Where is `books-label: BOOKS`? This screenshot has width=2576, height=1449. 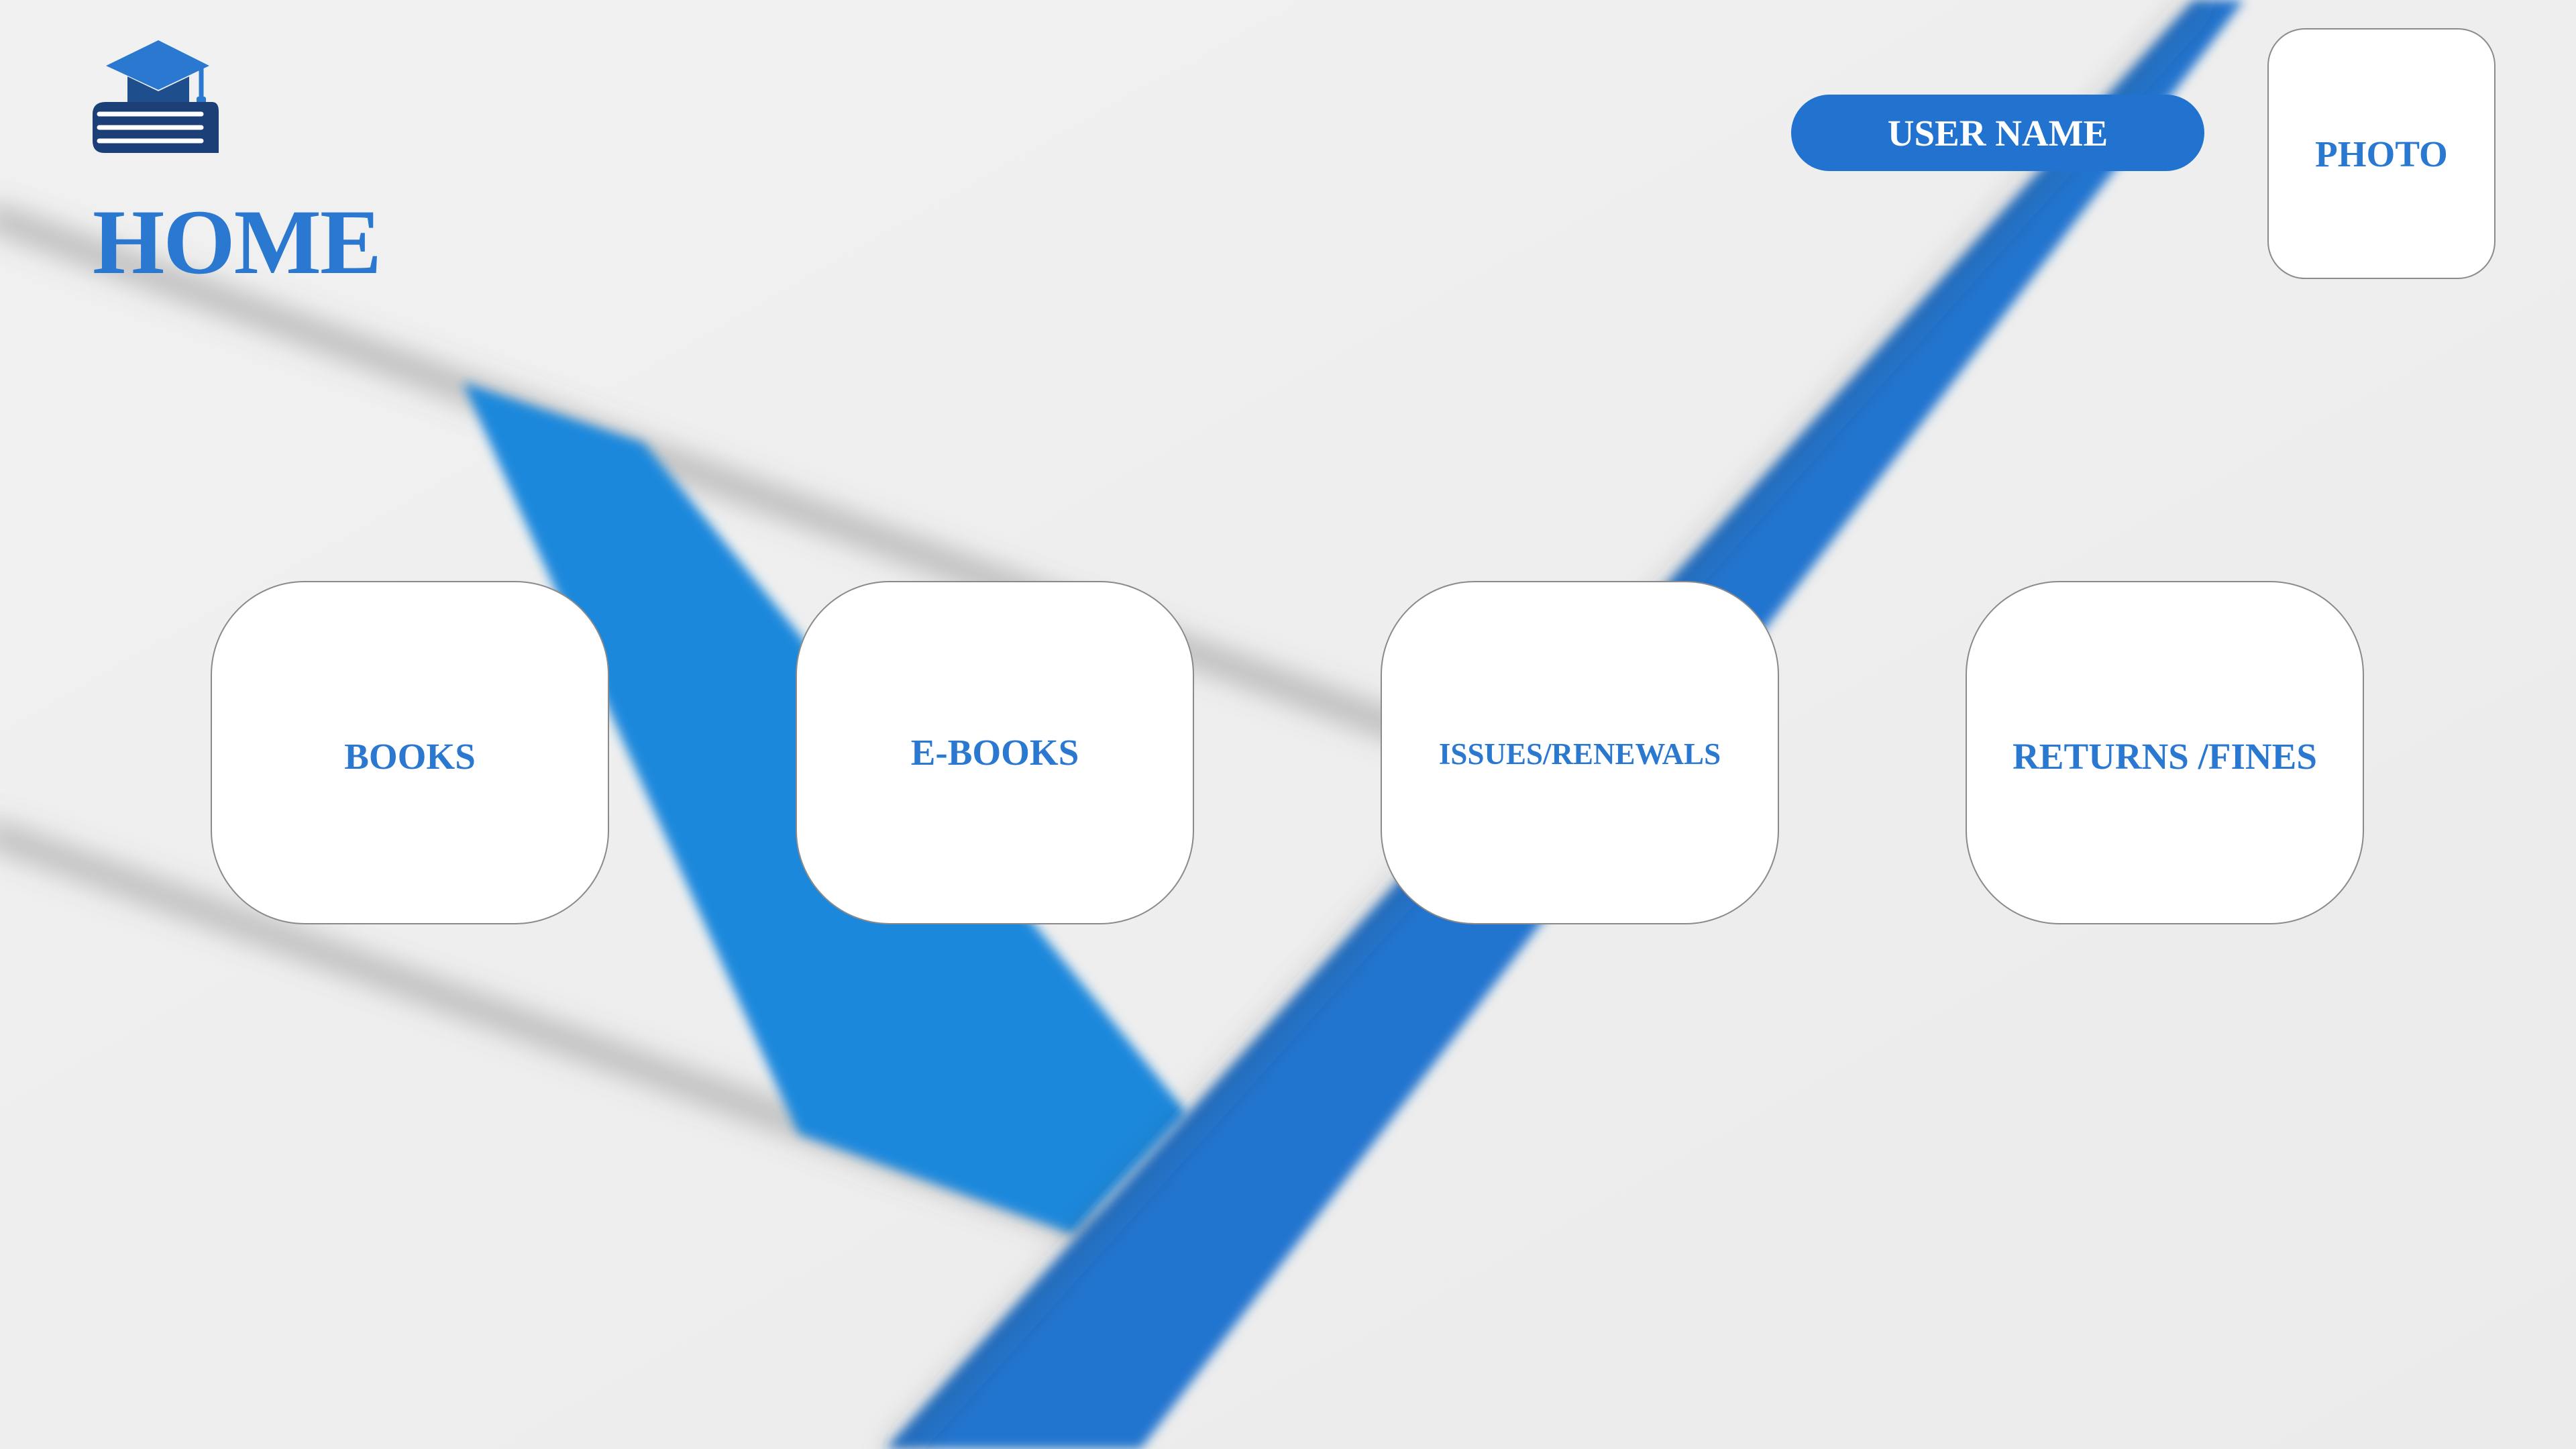
books-label: BOOKS is located at coordinates (410, 756).